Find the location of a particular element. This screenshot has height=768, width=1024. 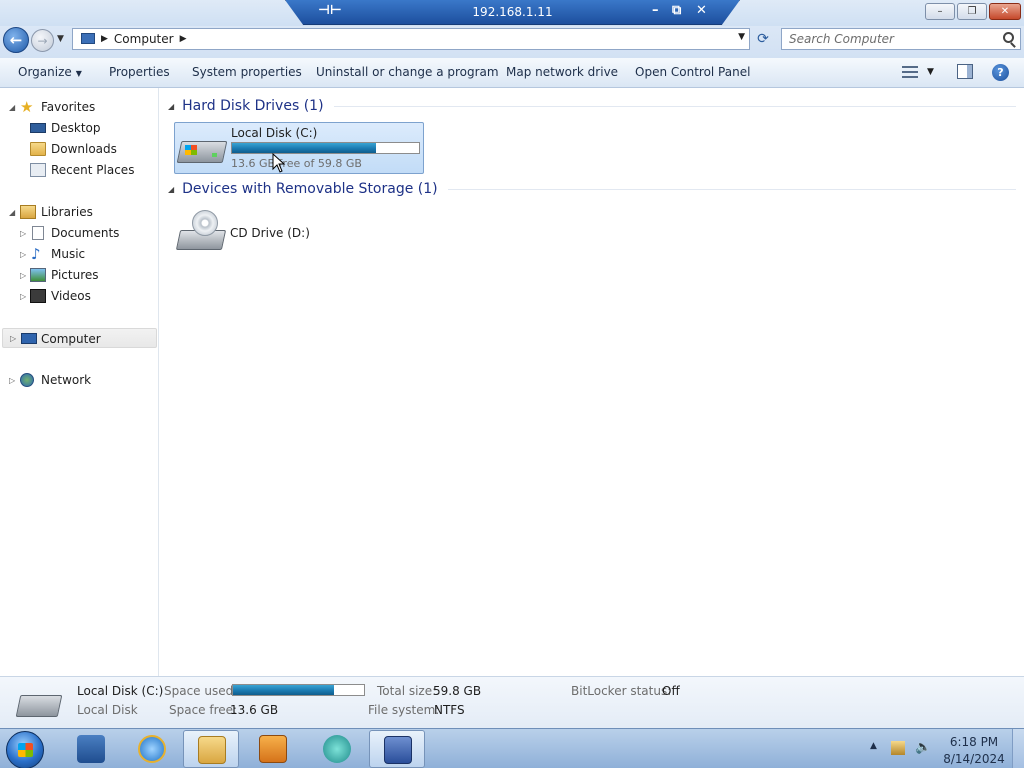

rdp-minimize-button: – is located at coordinates (655, 10).